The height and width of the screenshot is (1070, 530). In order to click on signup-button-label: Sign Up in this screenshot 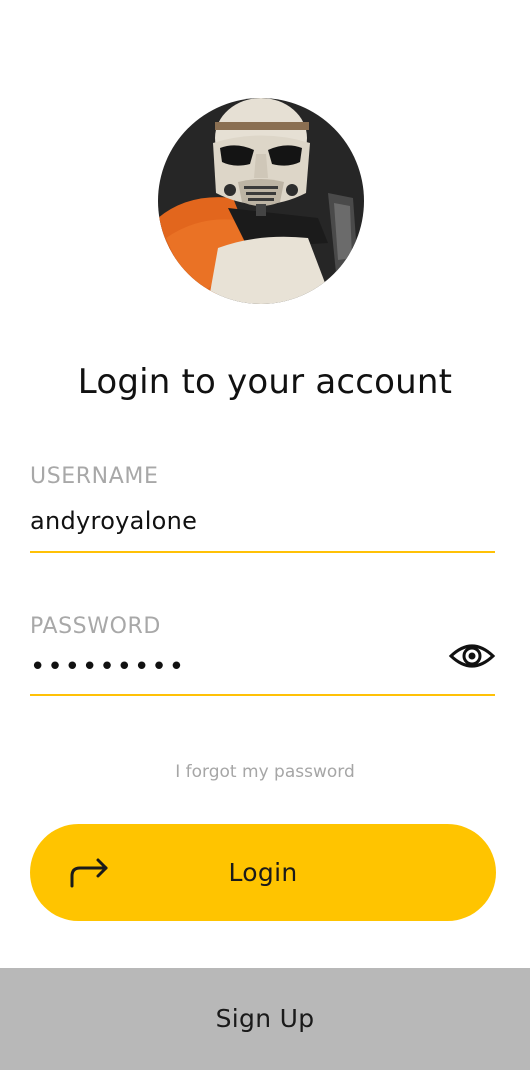, I will do `click(265, 1018)`.